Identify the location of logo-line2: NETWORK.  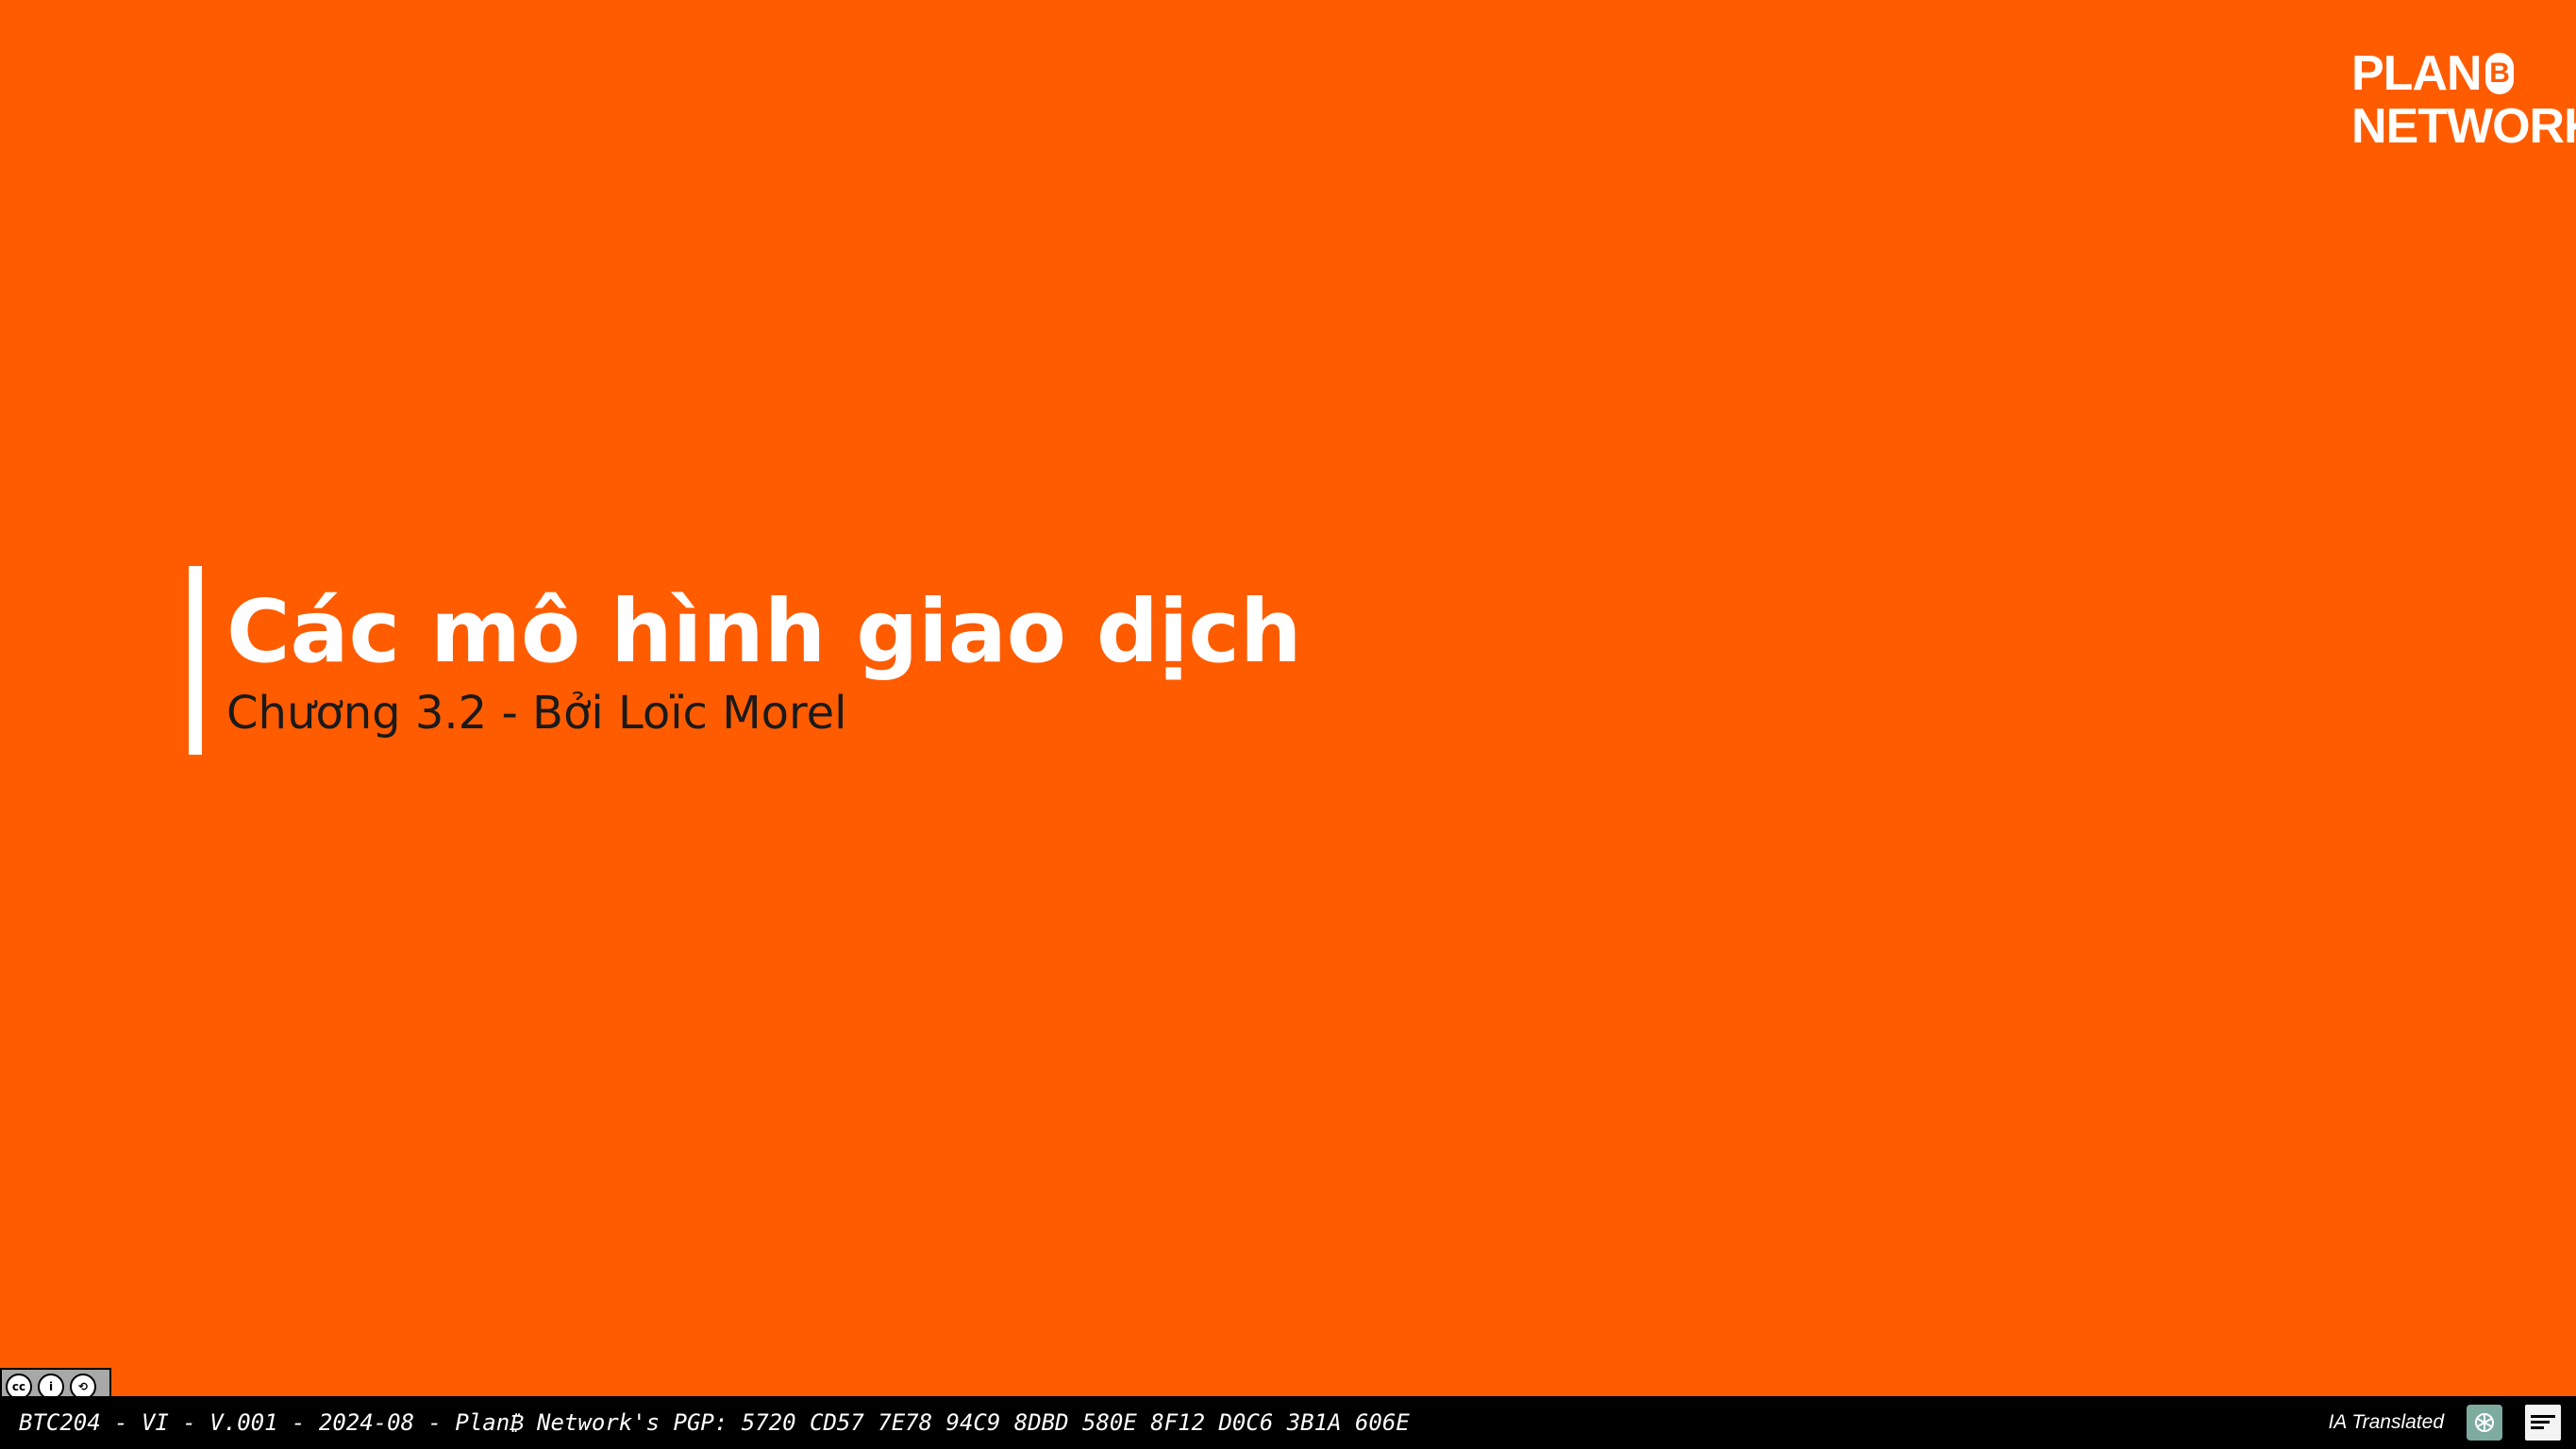
(2463, 126).